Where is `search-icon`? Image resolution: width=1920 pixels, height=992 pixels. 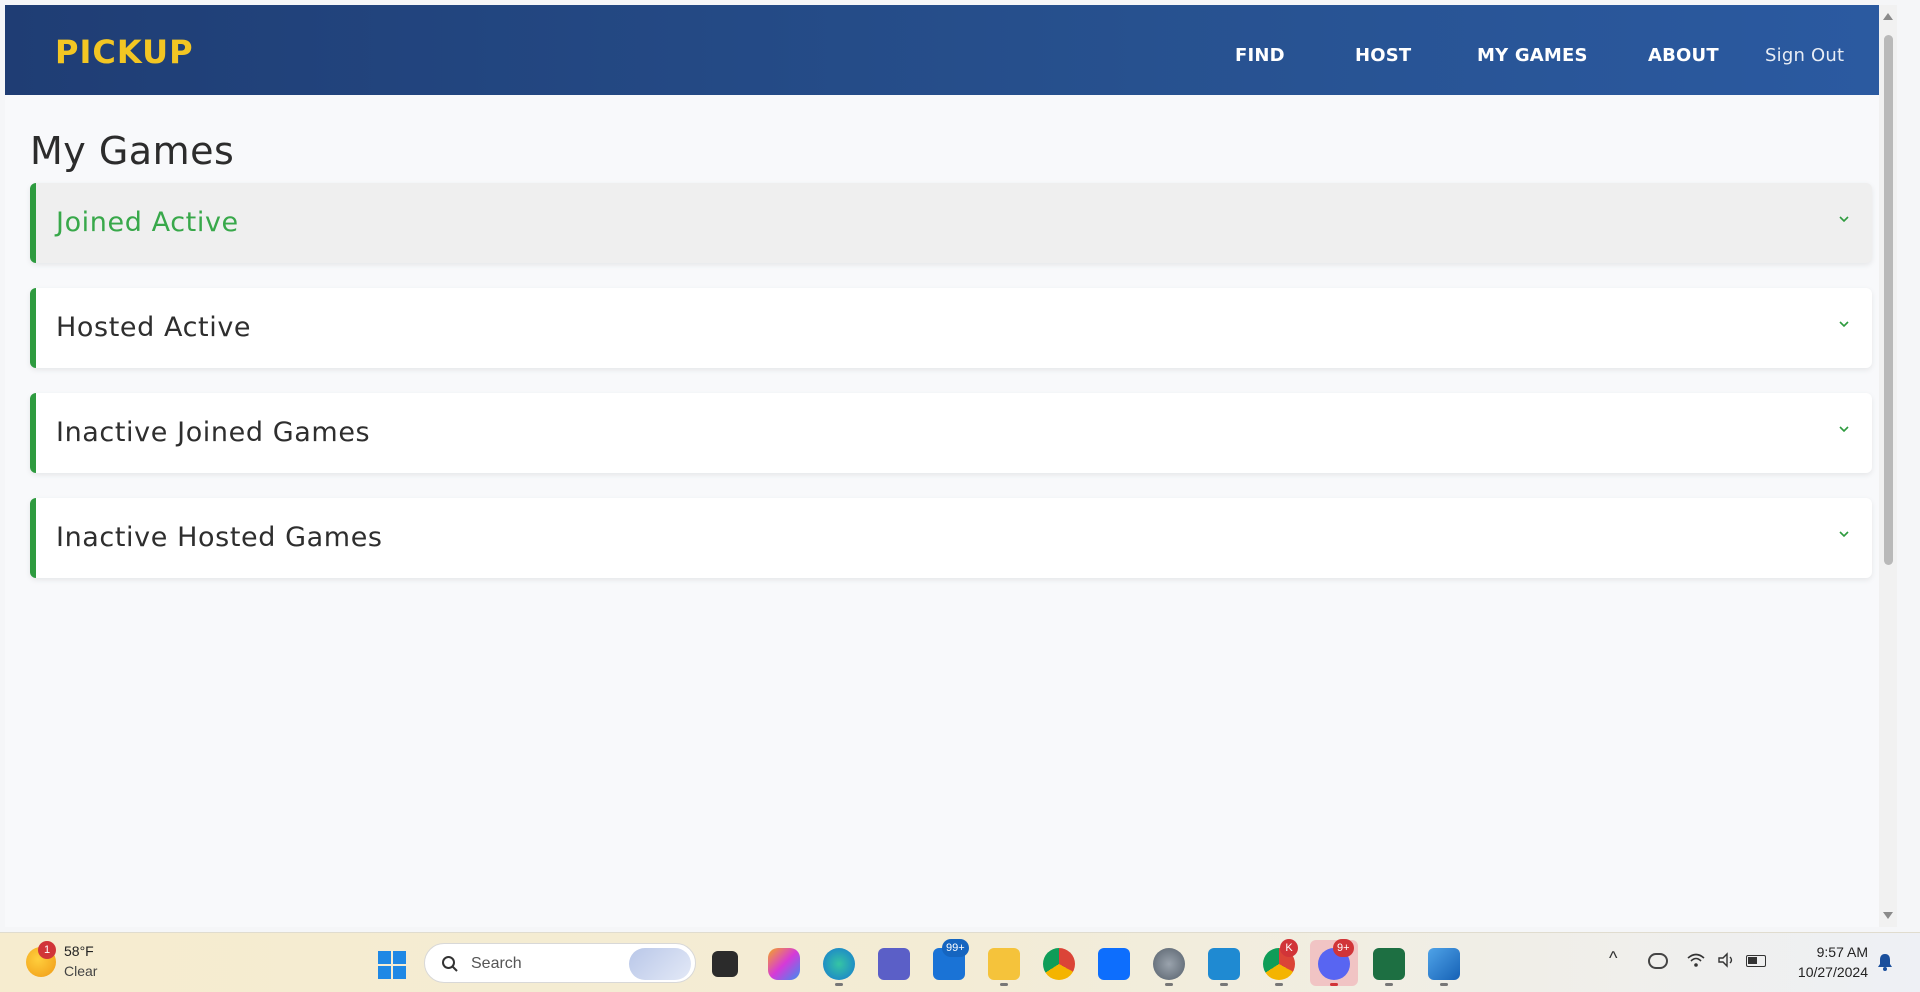 search-icon is located at coordinates (450, 964).